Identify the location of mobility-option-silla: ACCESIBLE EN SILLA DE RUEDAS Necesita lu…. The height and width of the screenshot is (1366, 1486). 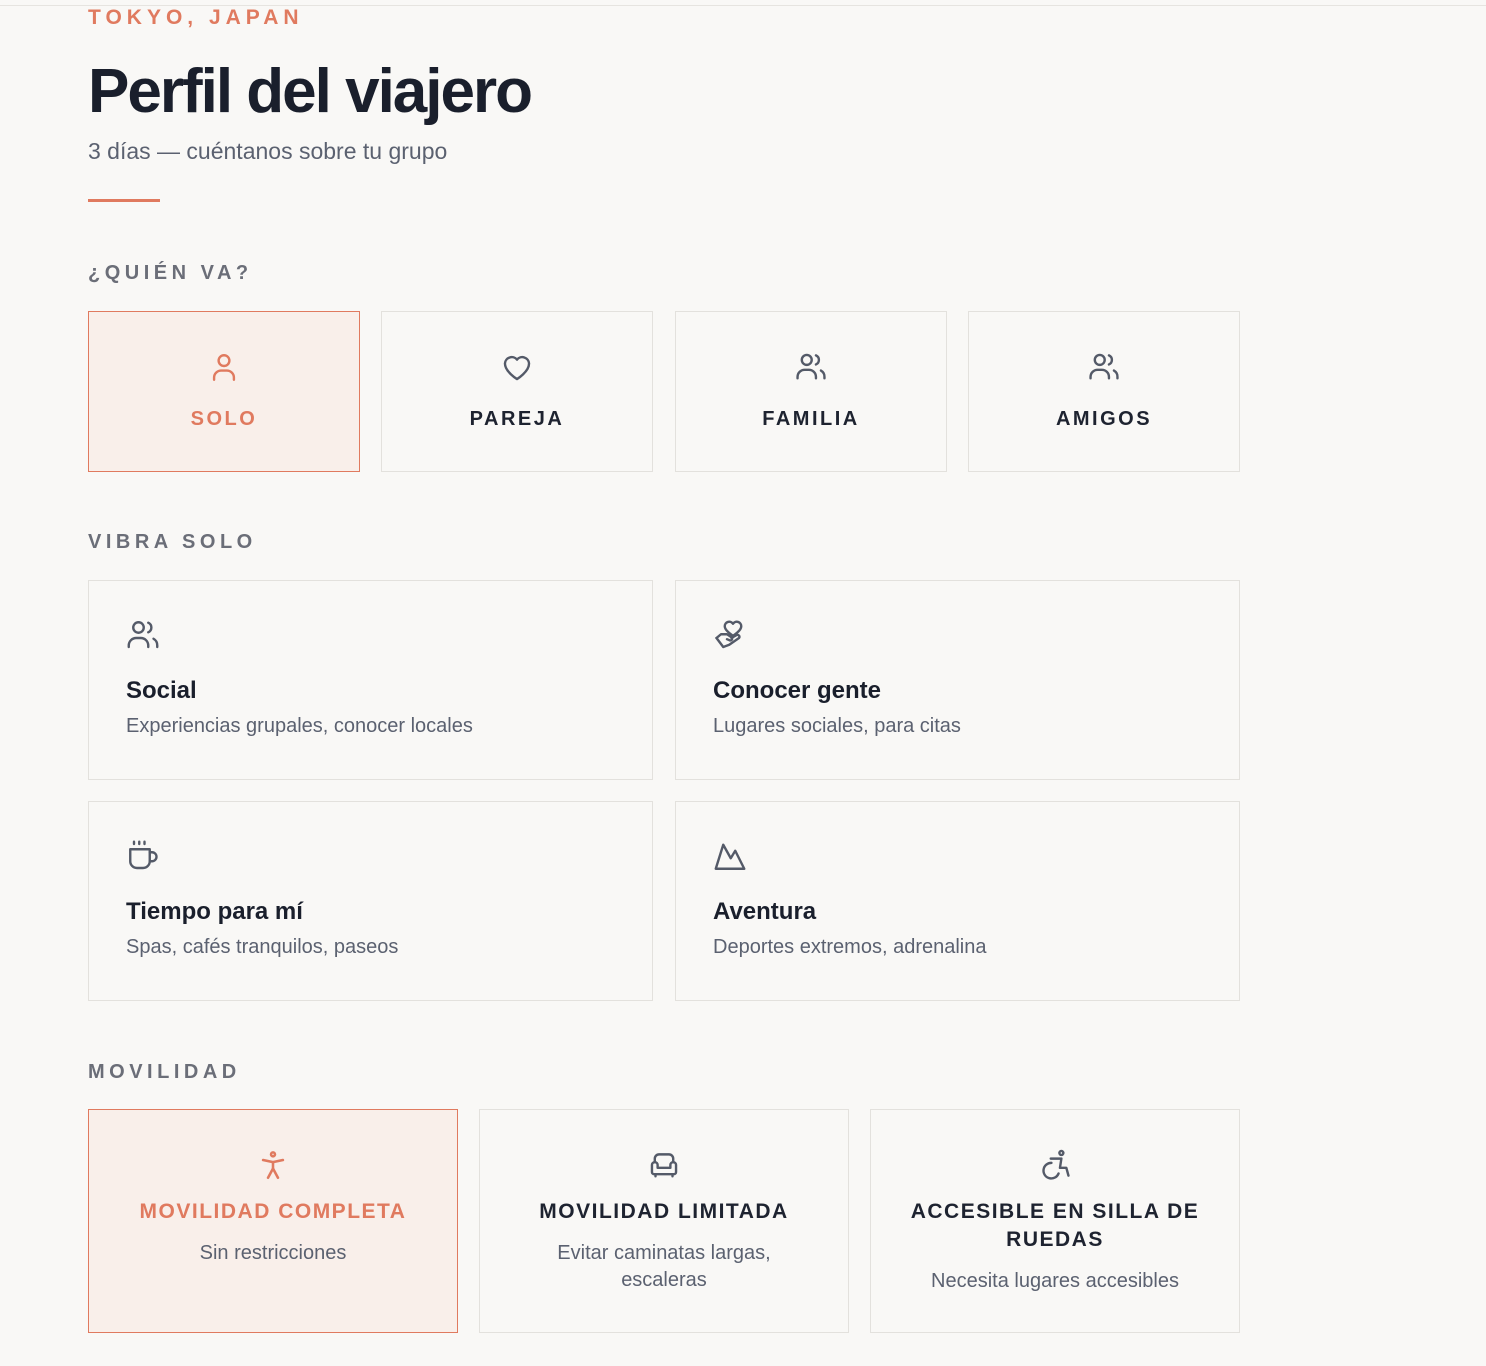
(1055, 1221).